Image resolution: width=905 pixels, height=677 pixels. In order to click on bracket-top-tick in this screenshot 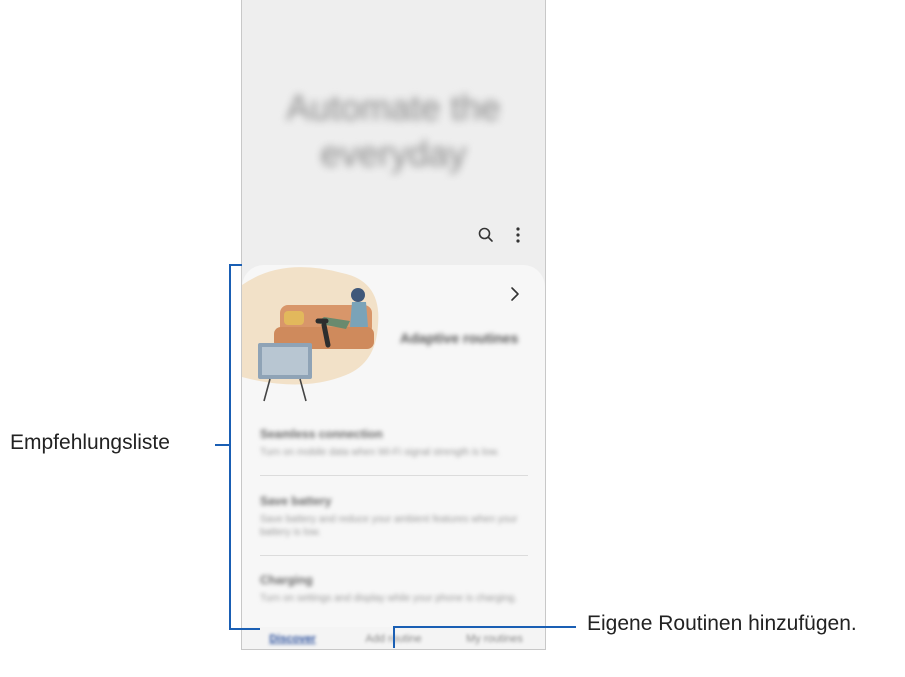, I will do `click(235, 265)`.